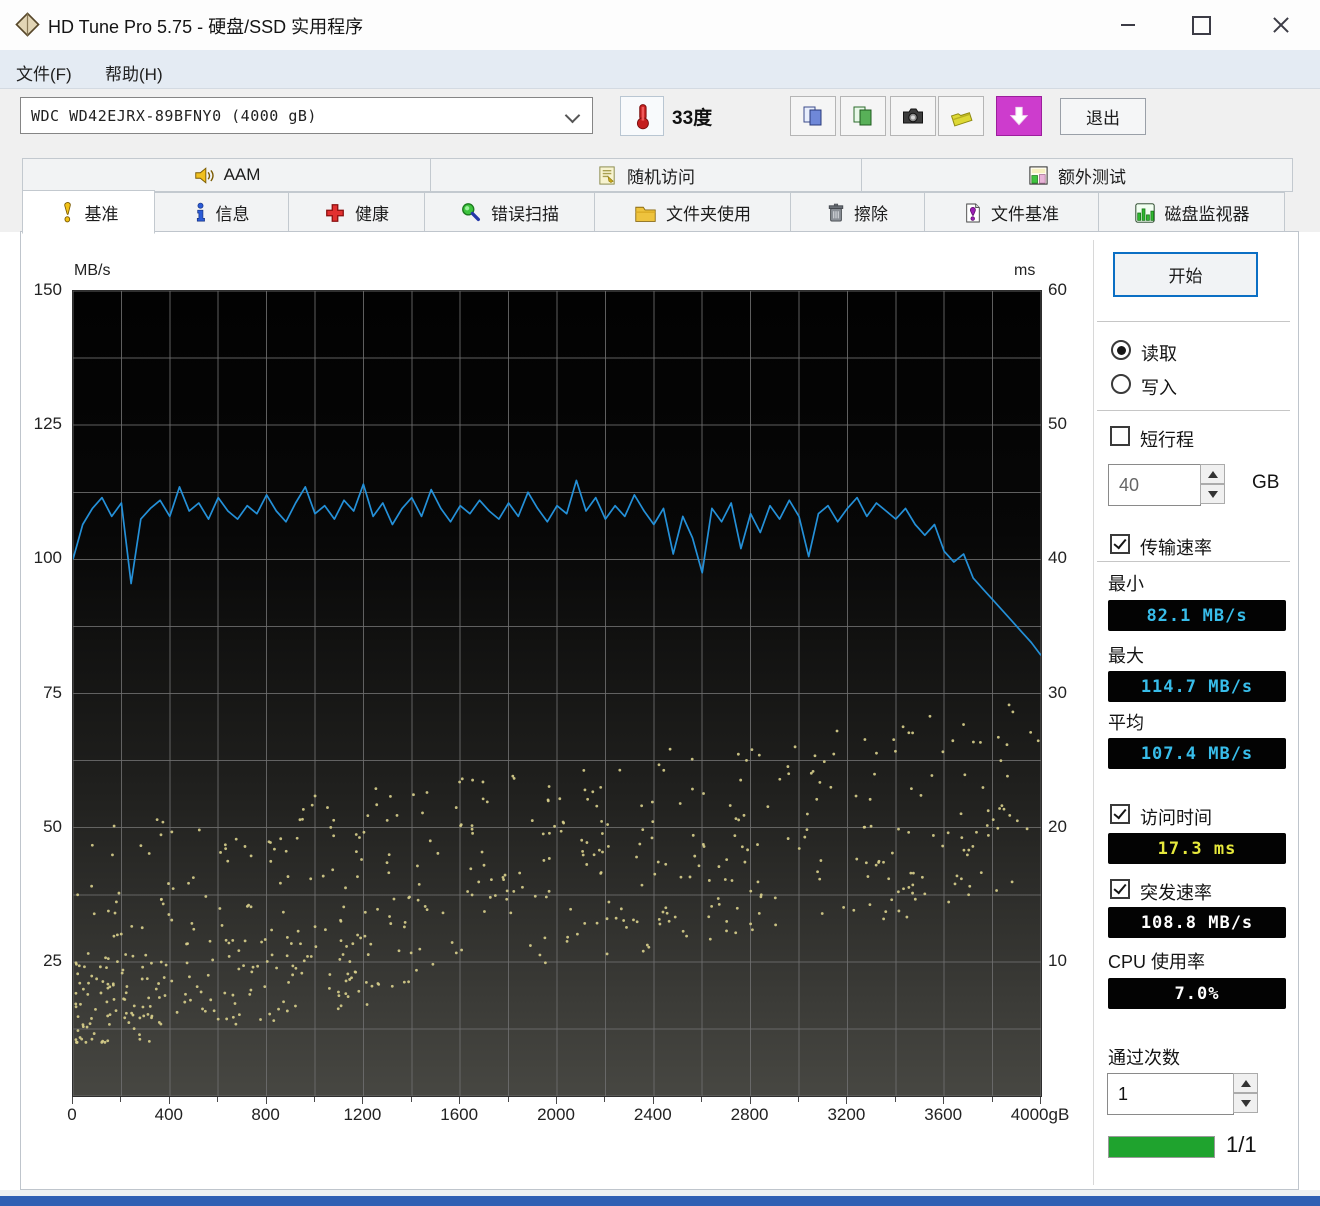 The image size is (1320, 1206). What do you see at coordinates (1057, 960) in the screenshot?
I see `y-right-tick-label: 10` at bounding box center [1057, 960].